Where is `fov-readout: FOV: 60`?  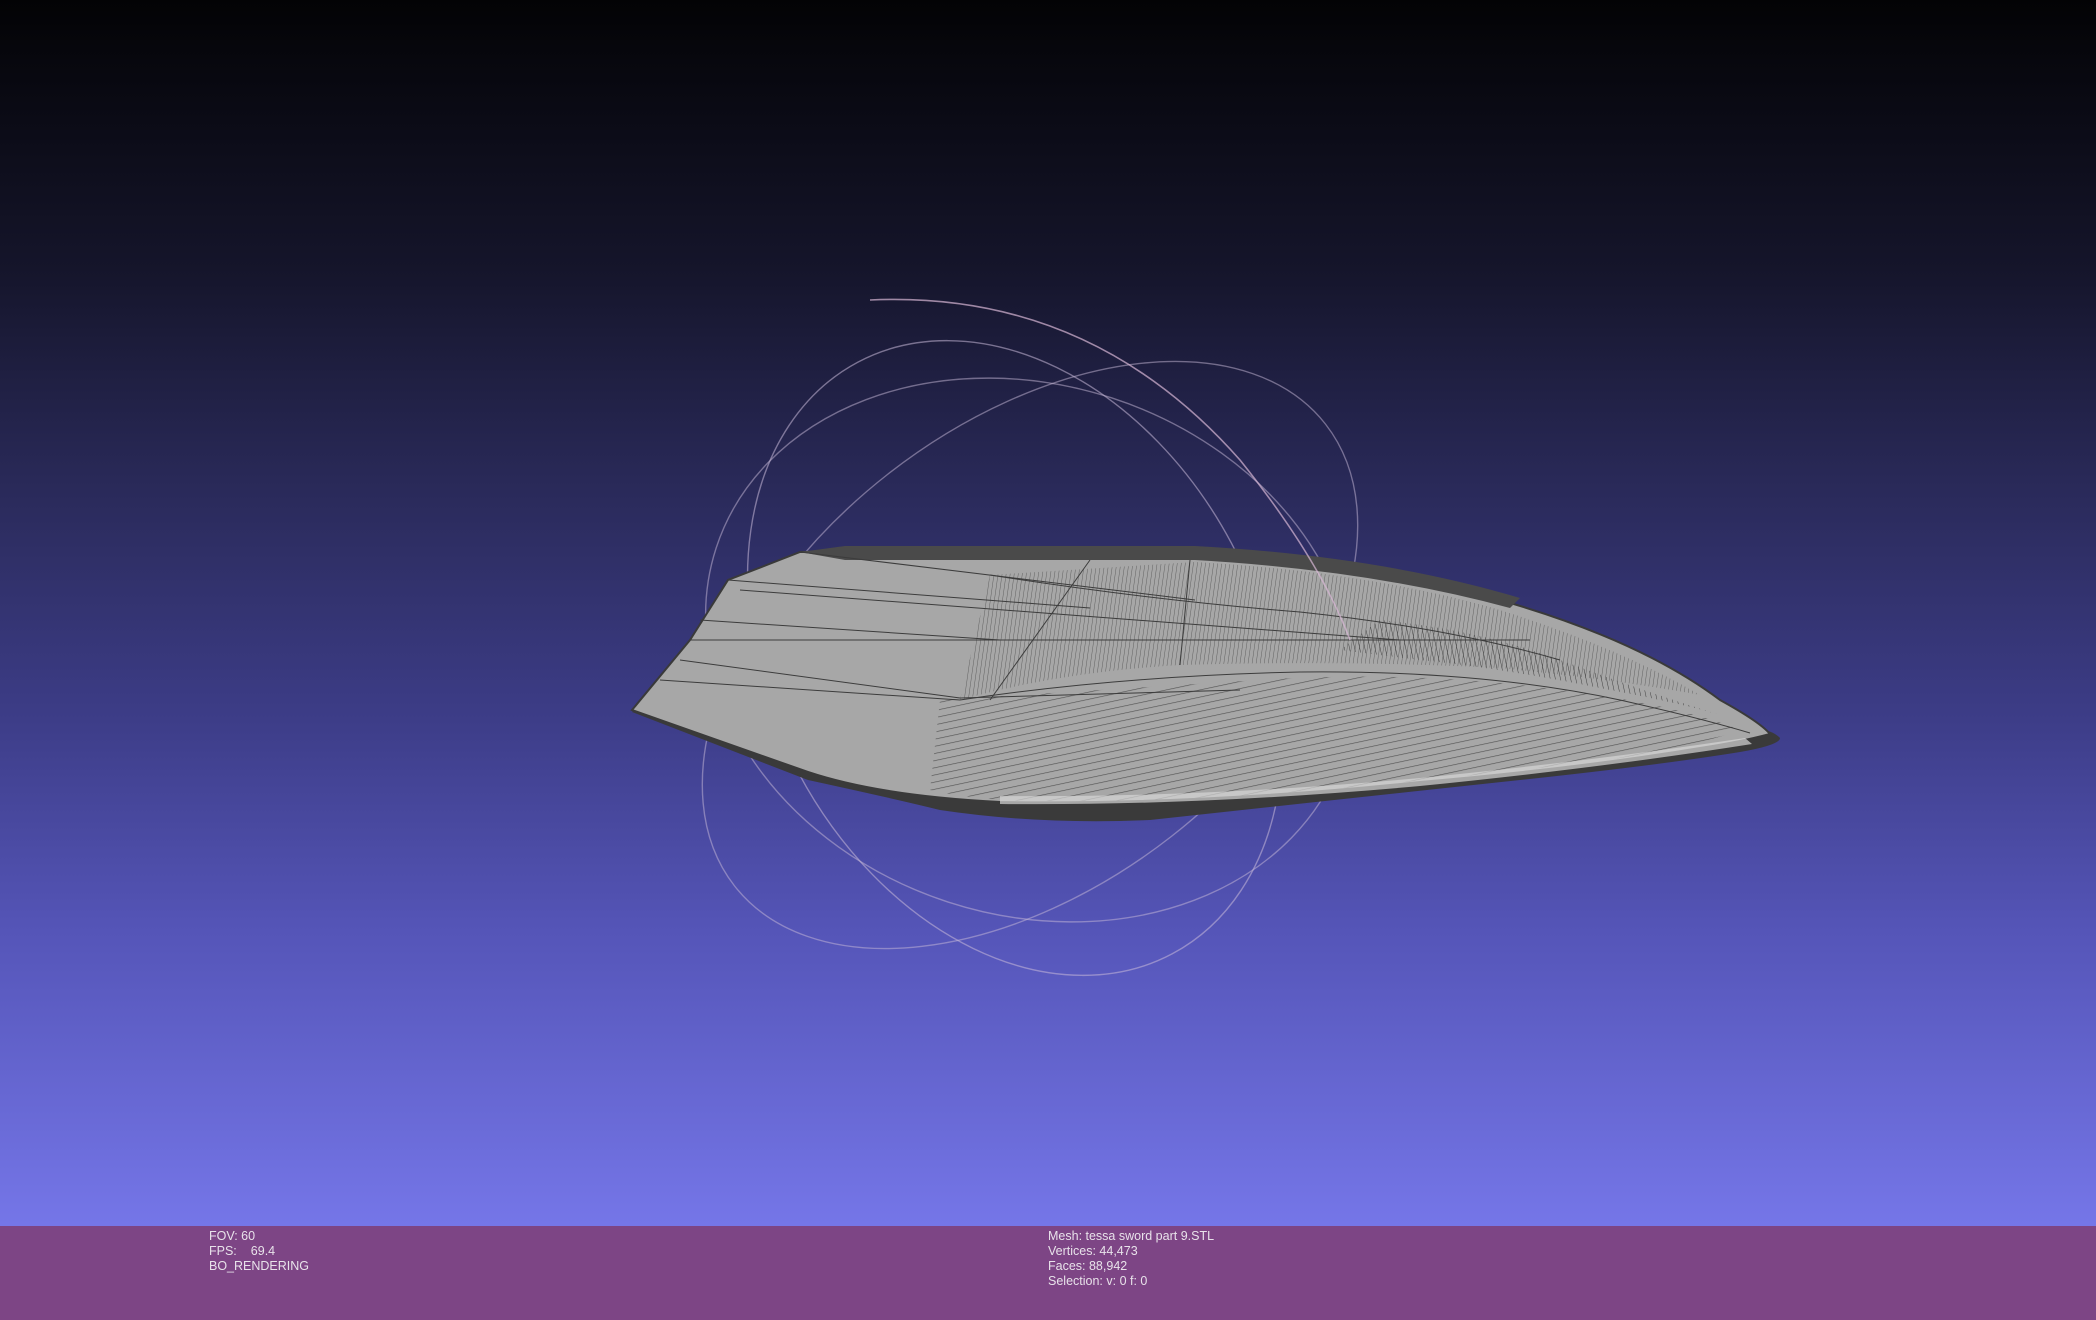
fov-readout: FOV: 60 is located at coordinates (232, 1236).